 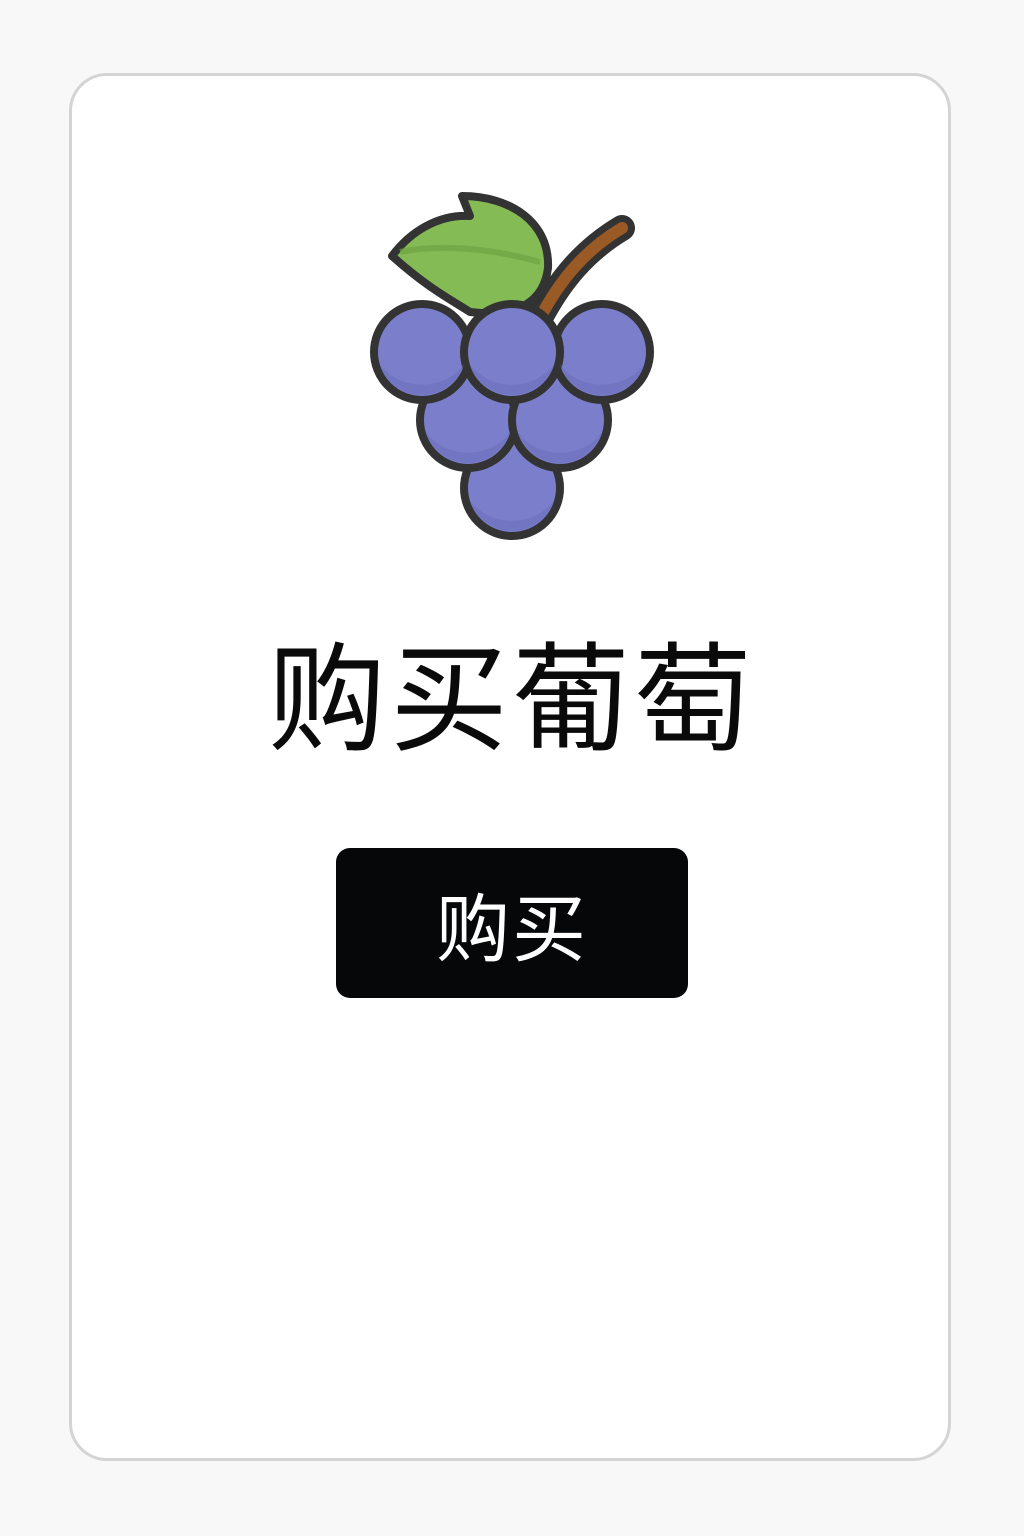 I want to click on page-title: 购买葡萄, so click(x=511, y=700).